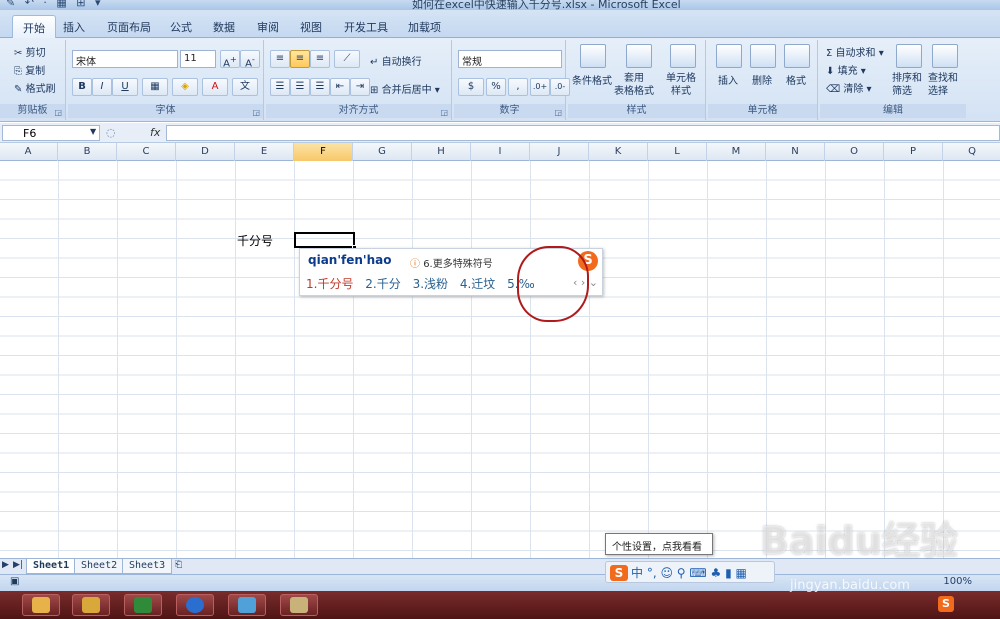 Image resolution: width=1000 pixels, height=619 pixels. Describe the element at coordinates (91, 605) in the screenshot. I see `taskbar-explorer` at that location.